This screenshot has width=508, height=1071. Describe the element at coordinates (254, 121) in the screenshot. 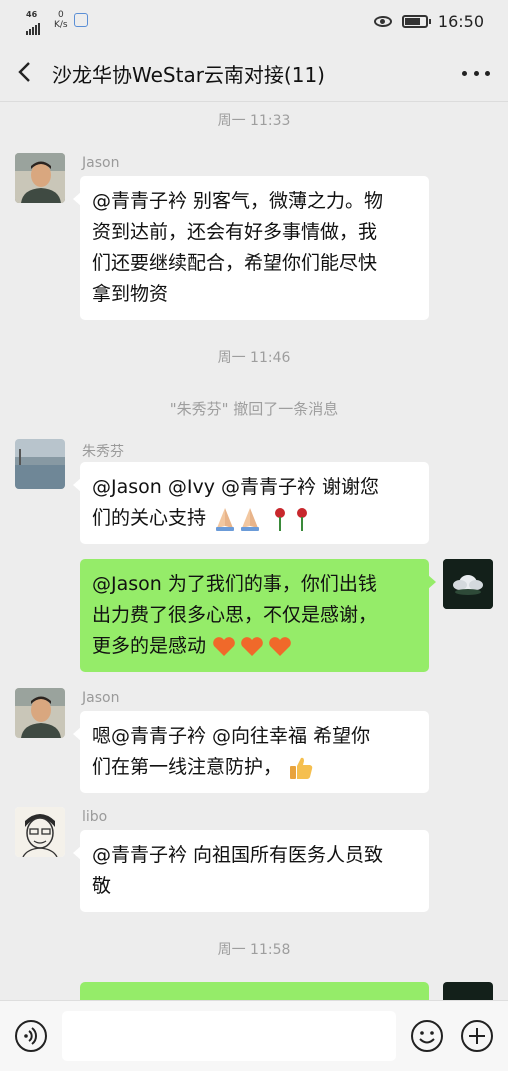

I see `timestamp: 周一 11:33` at that location.